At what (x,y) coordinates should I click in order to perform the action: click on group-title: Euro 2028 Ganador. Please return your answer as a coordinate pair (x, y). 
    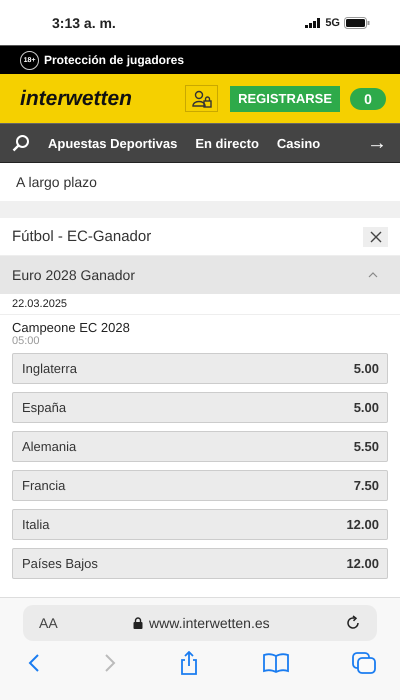
    Looking at the image, I should click on (73, 275).